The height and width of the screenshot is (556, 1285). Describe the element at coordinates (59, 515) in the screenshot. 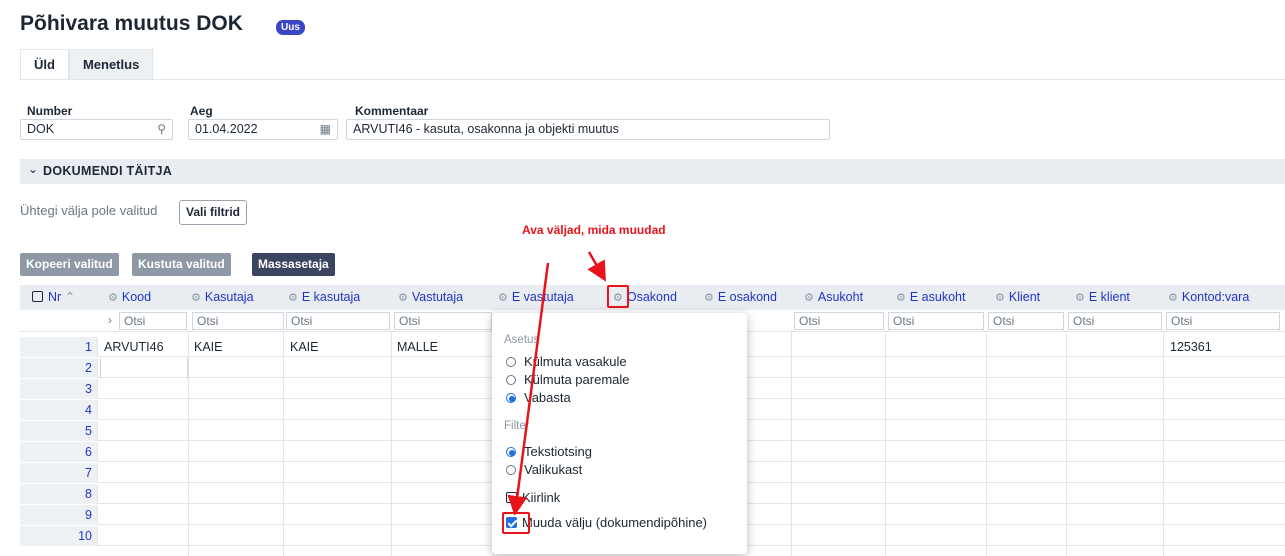

I see `row-number: 9` at that location.